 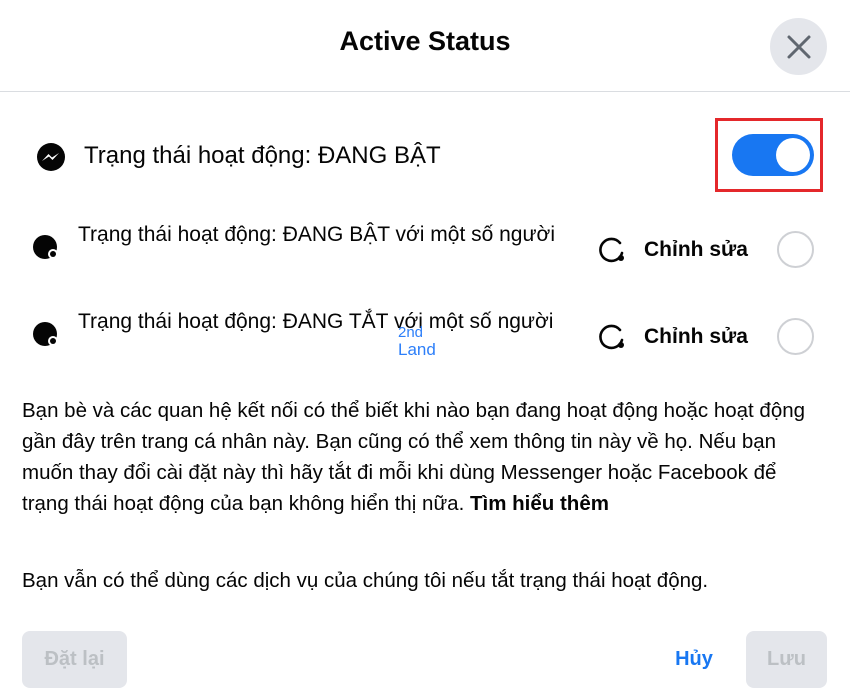 I want to click on dialog-title: Active Status, so click(x=425, y=41).